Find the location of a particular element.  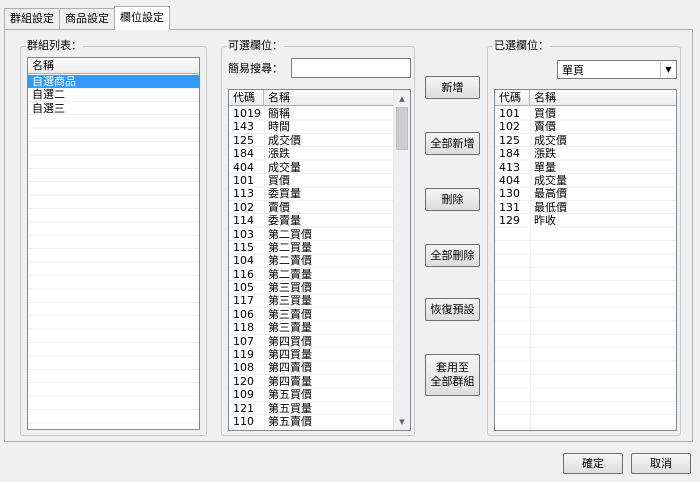

cell-name: 第五賣價 is located at coordinates (290, 421).